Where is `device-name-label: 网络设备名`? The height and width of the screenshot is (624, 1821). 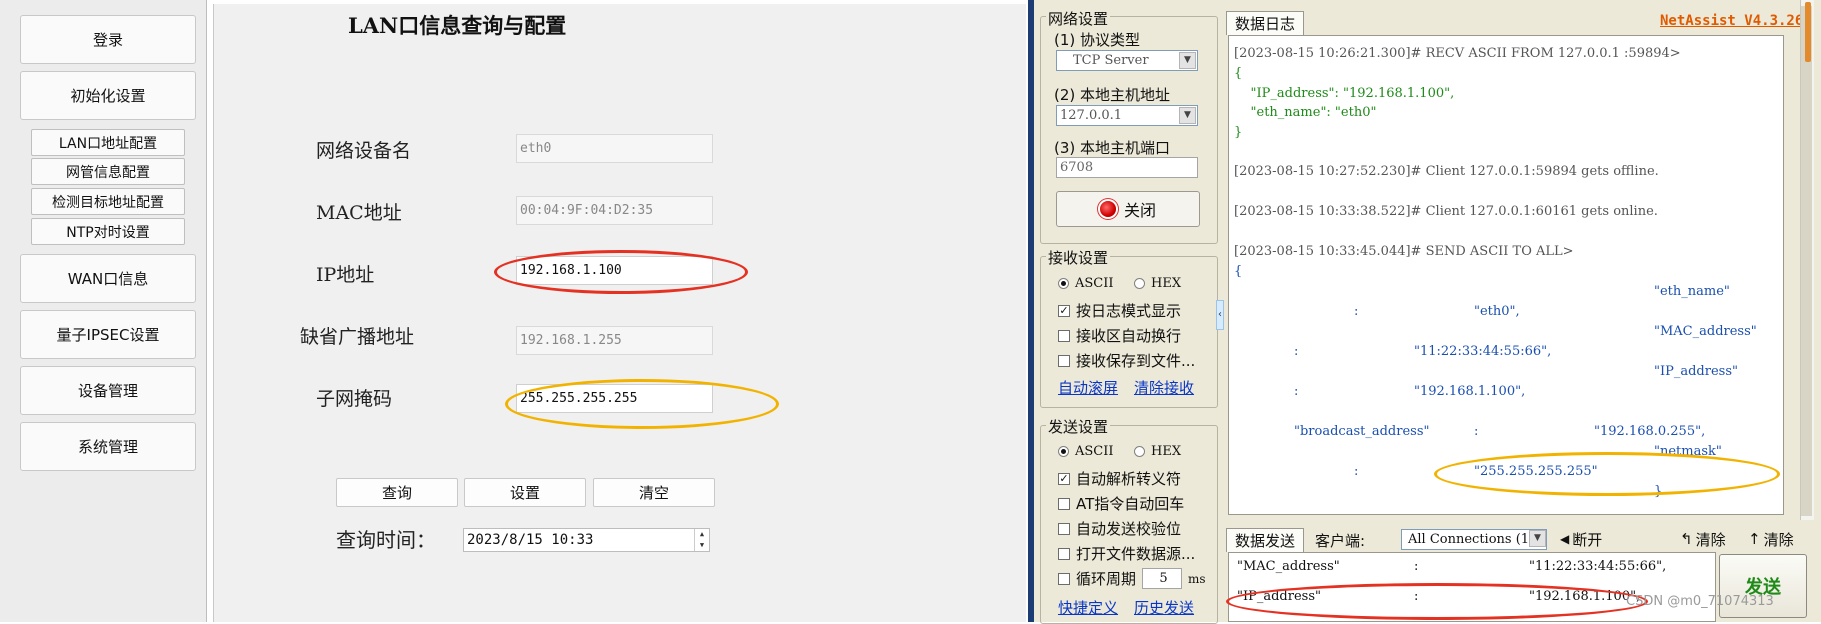
device-name-label: 网络设备名 is located at coordinates (364, 151).